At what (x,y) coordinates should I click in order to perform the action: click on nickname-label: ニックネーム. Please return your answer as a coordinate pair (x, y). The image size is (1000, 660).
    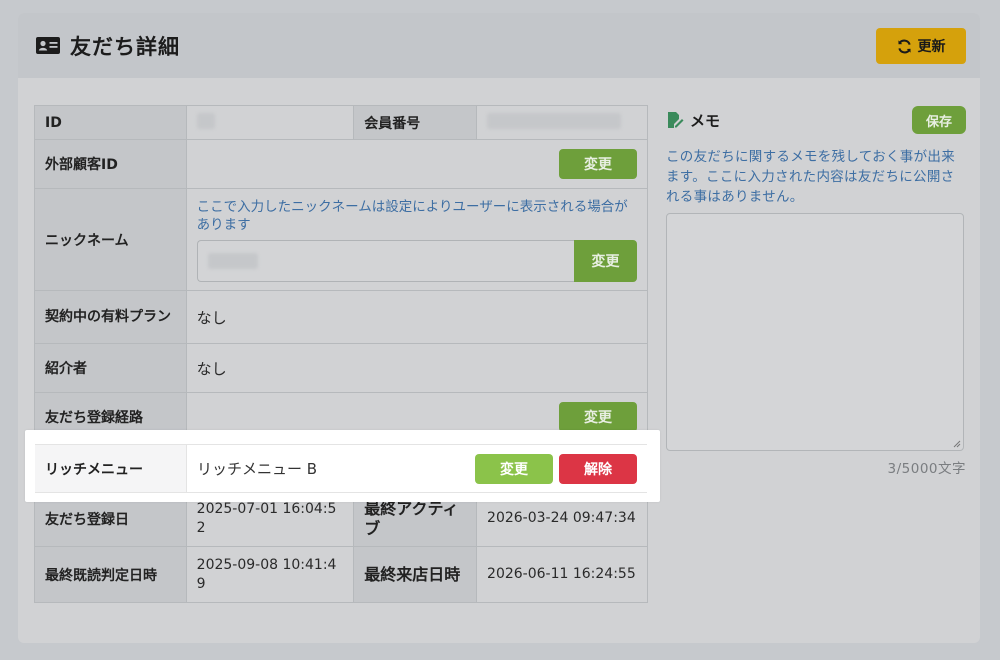
    Looking at the image, I should click on (110, 239).